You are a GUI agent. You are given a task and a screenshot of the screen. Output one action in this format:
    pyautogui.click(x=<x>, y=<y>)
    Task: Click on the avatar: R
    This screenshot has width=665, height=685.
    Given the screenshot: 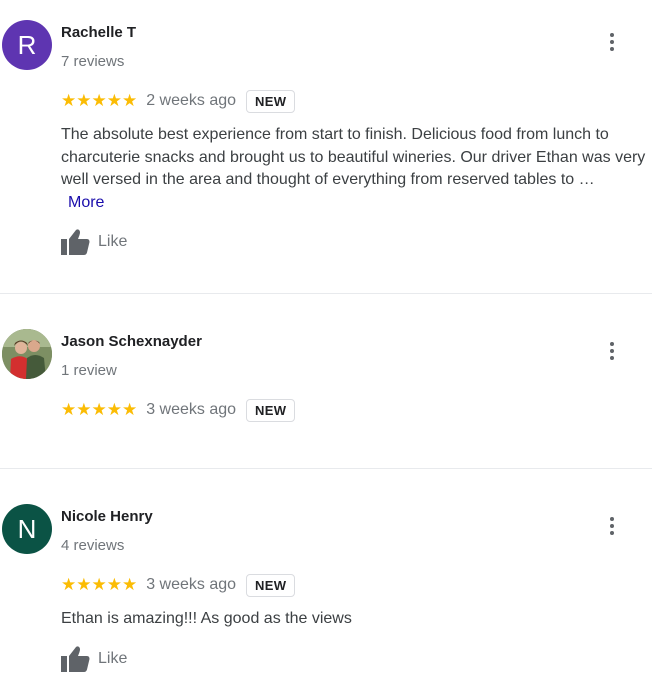 What is the action you would take?
    pyautogui.click(x=27, y=45)
    